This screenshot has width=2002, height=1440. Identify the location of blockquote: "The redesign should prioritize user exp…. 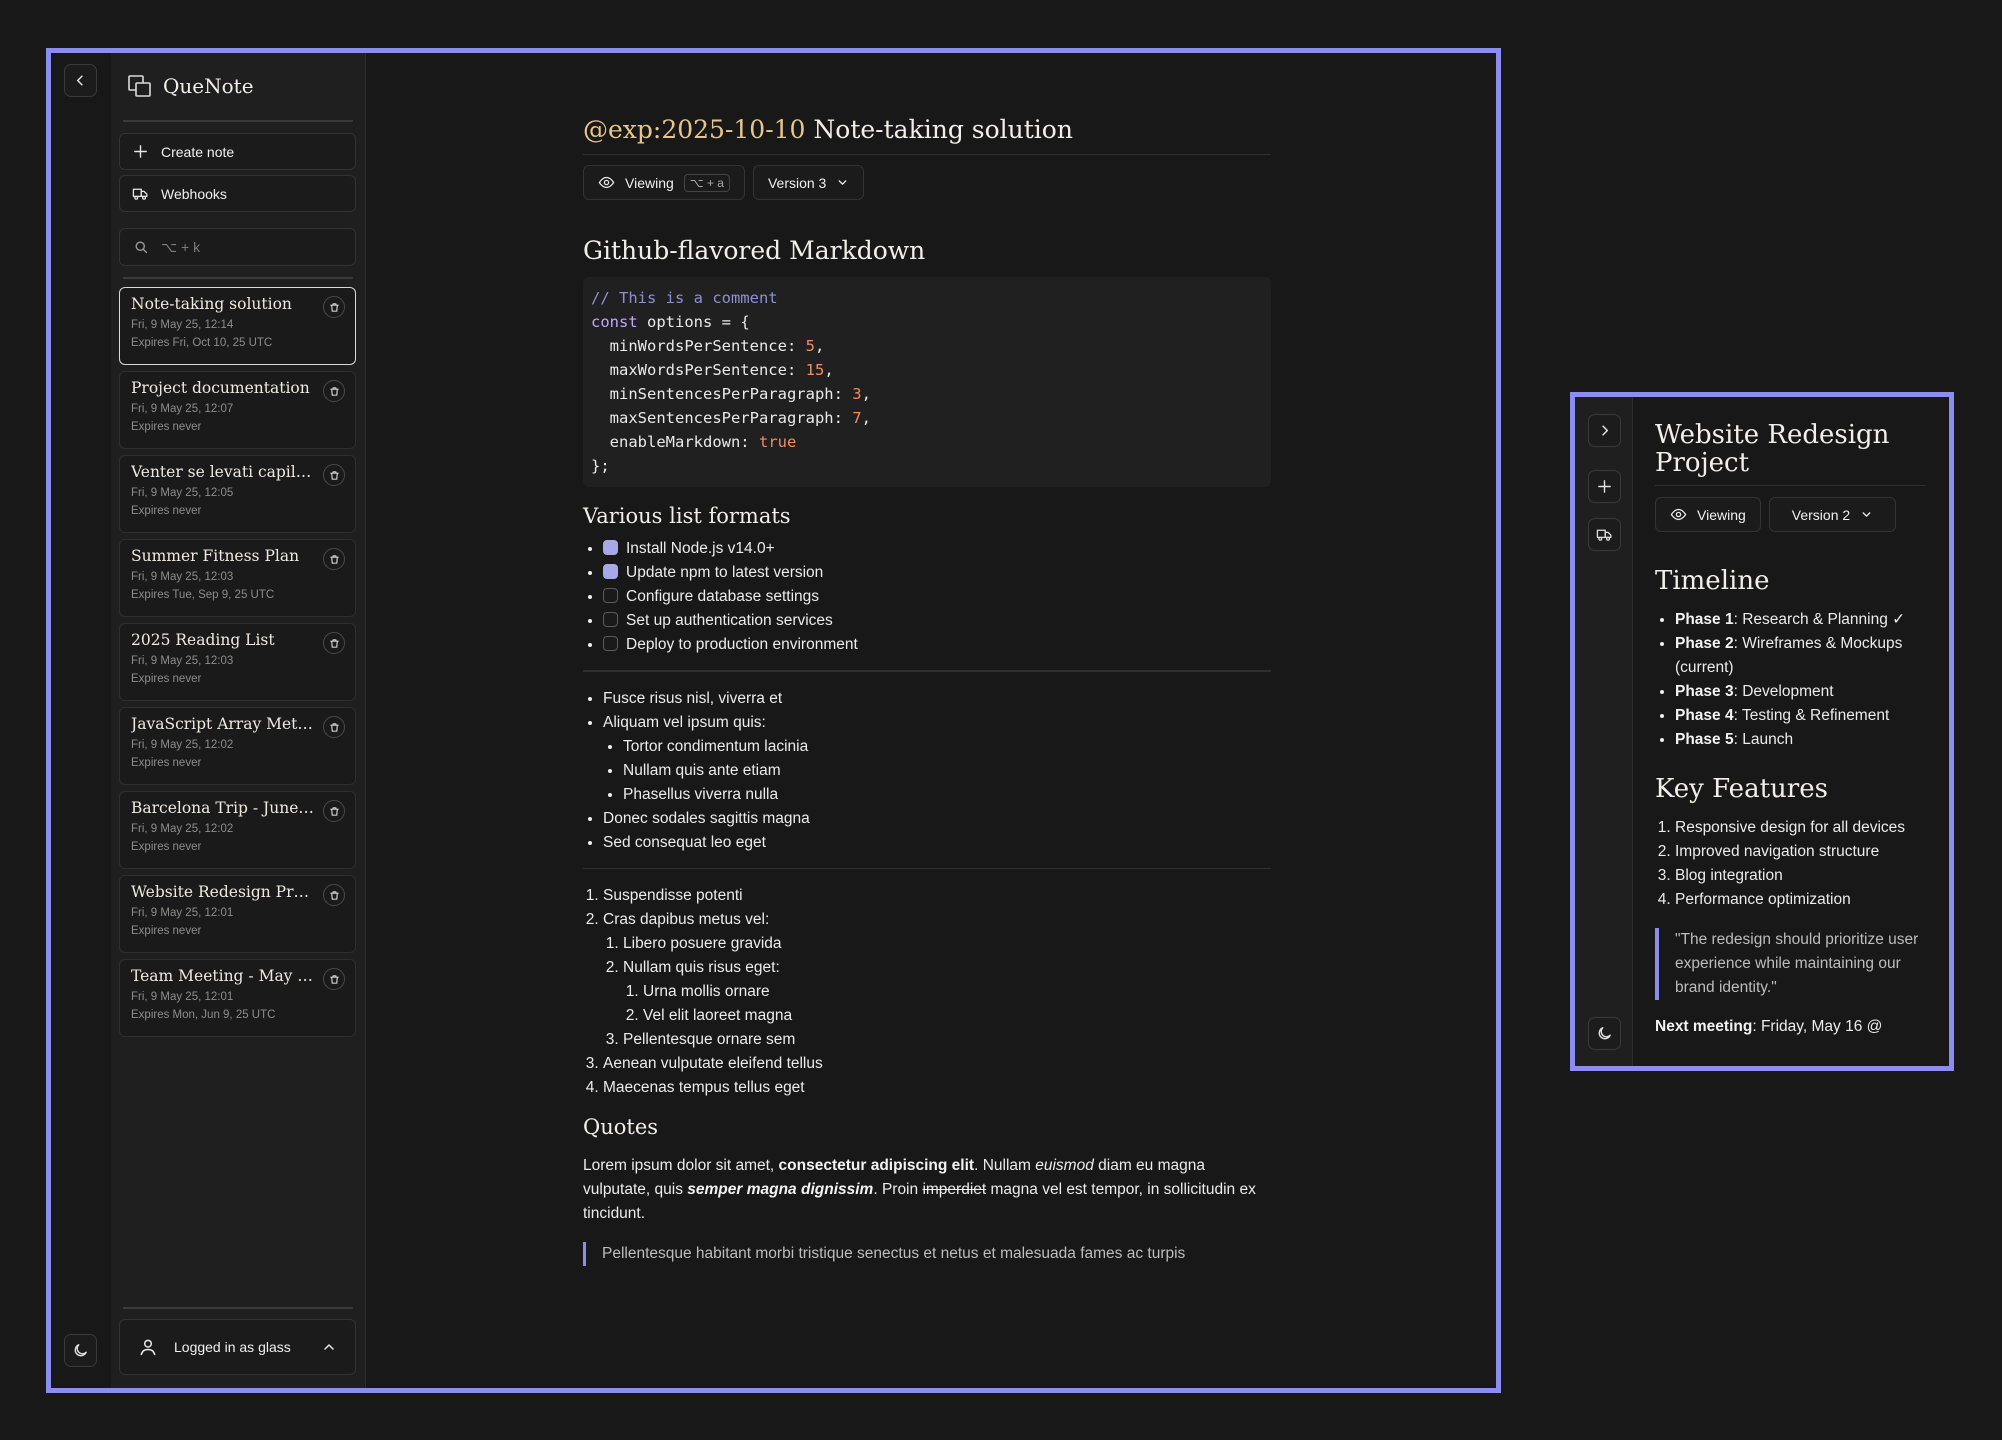
(1790, 964).